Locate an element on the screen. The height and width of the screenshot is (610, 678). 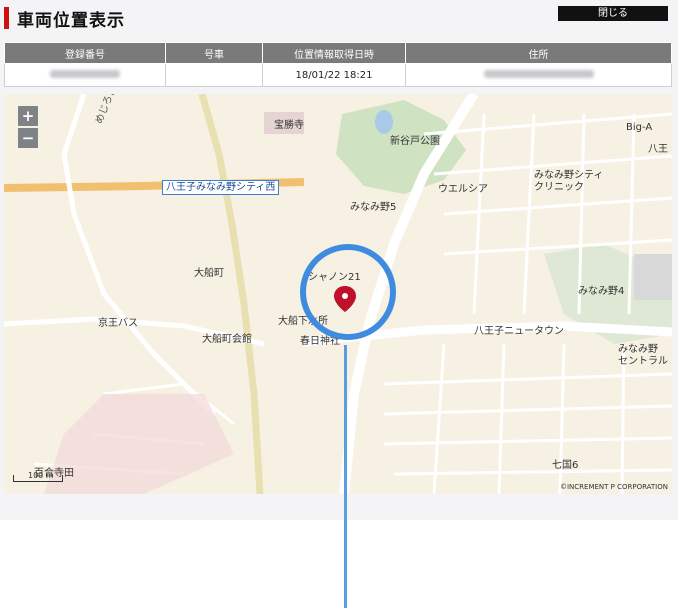
redacted-address is located at coordinates (538, 73).